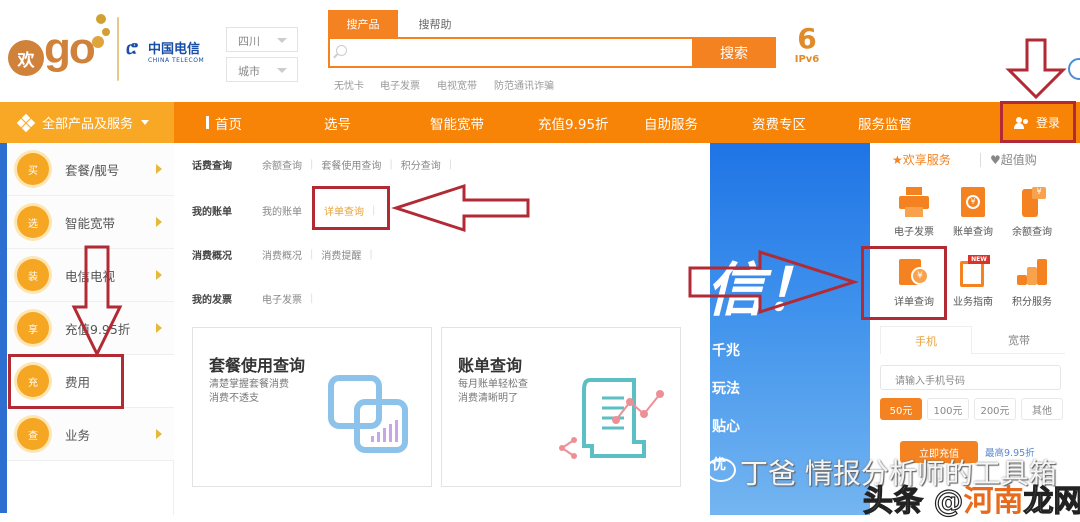  Describe the element at coordinates (973, 302) in the screenshot. I see `service-label: 业务指南` at that location.